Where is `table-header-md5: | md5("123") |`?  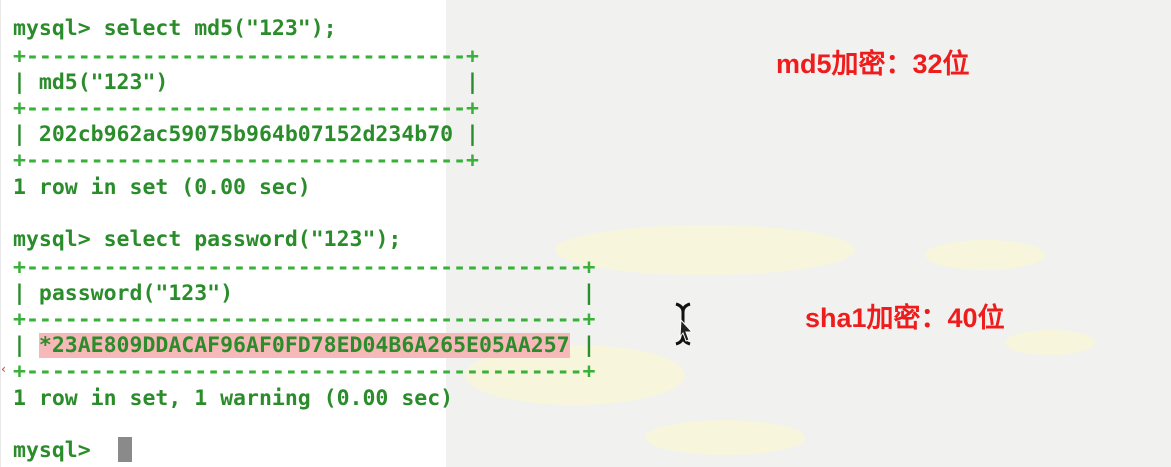
table-header-md5: | md5("123") | is located at coordinates (246, 82).